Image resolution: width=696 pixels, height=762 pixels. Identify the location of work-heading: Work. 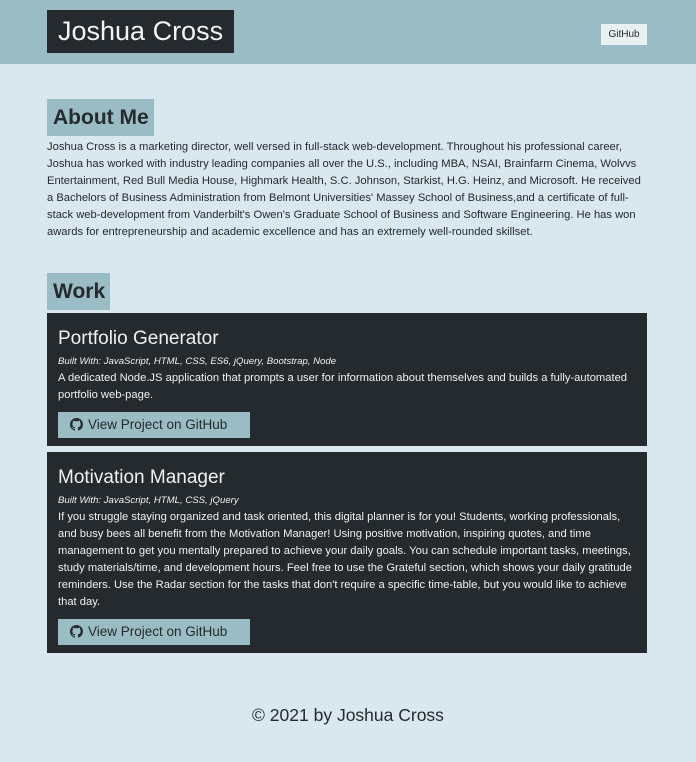
(78, 291).